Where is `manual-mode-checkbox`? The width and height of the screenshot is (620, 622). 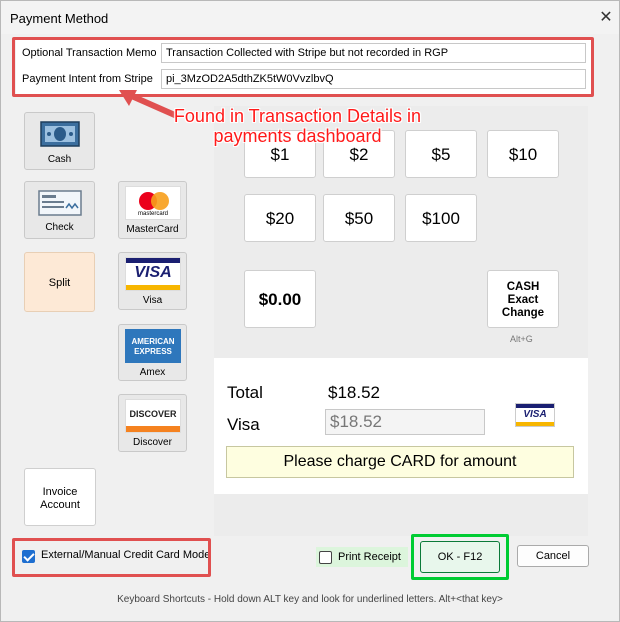 manual-mode-checkbox is located at coordinates (28, 556).